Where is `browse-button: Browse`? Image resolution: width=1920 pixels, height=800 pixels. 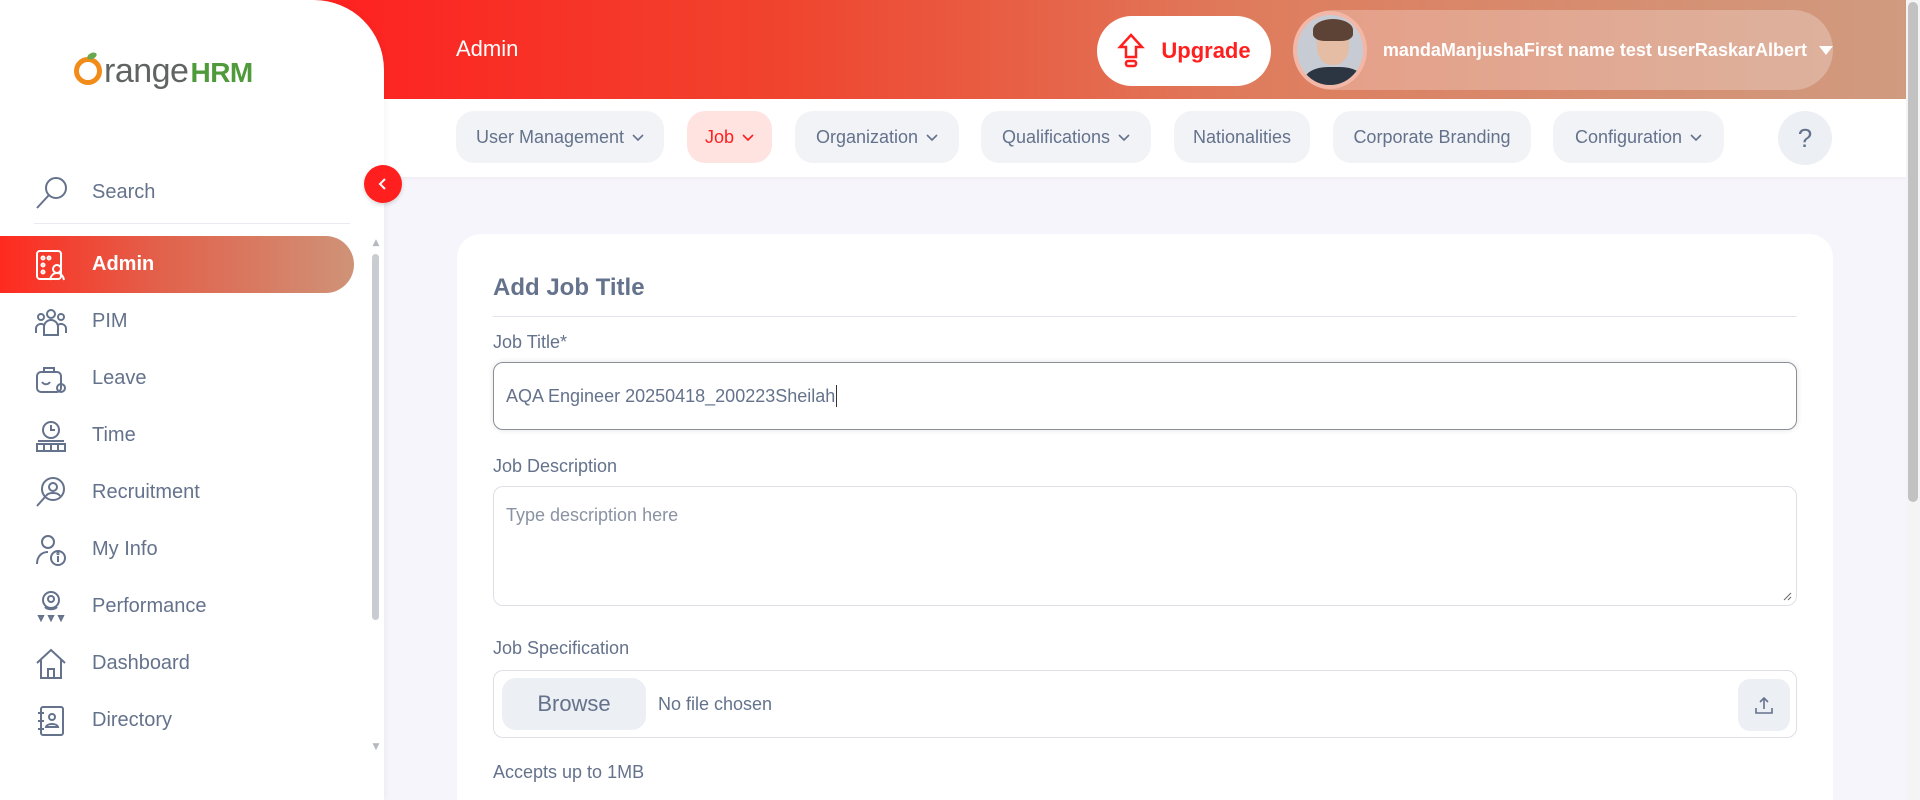 browse-button: Browse is located at coordinates (574, 704).